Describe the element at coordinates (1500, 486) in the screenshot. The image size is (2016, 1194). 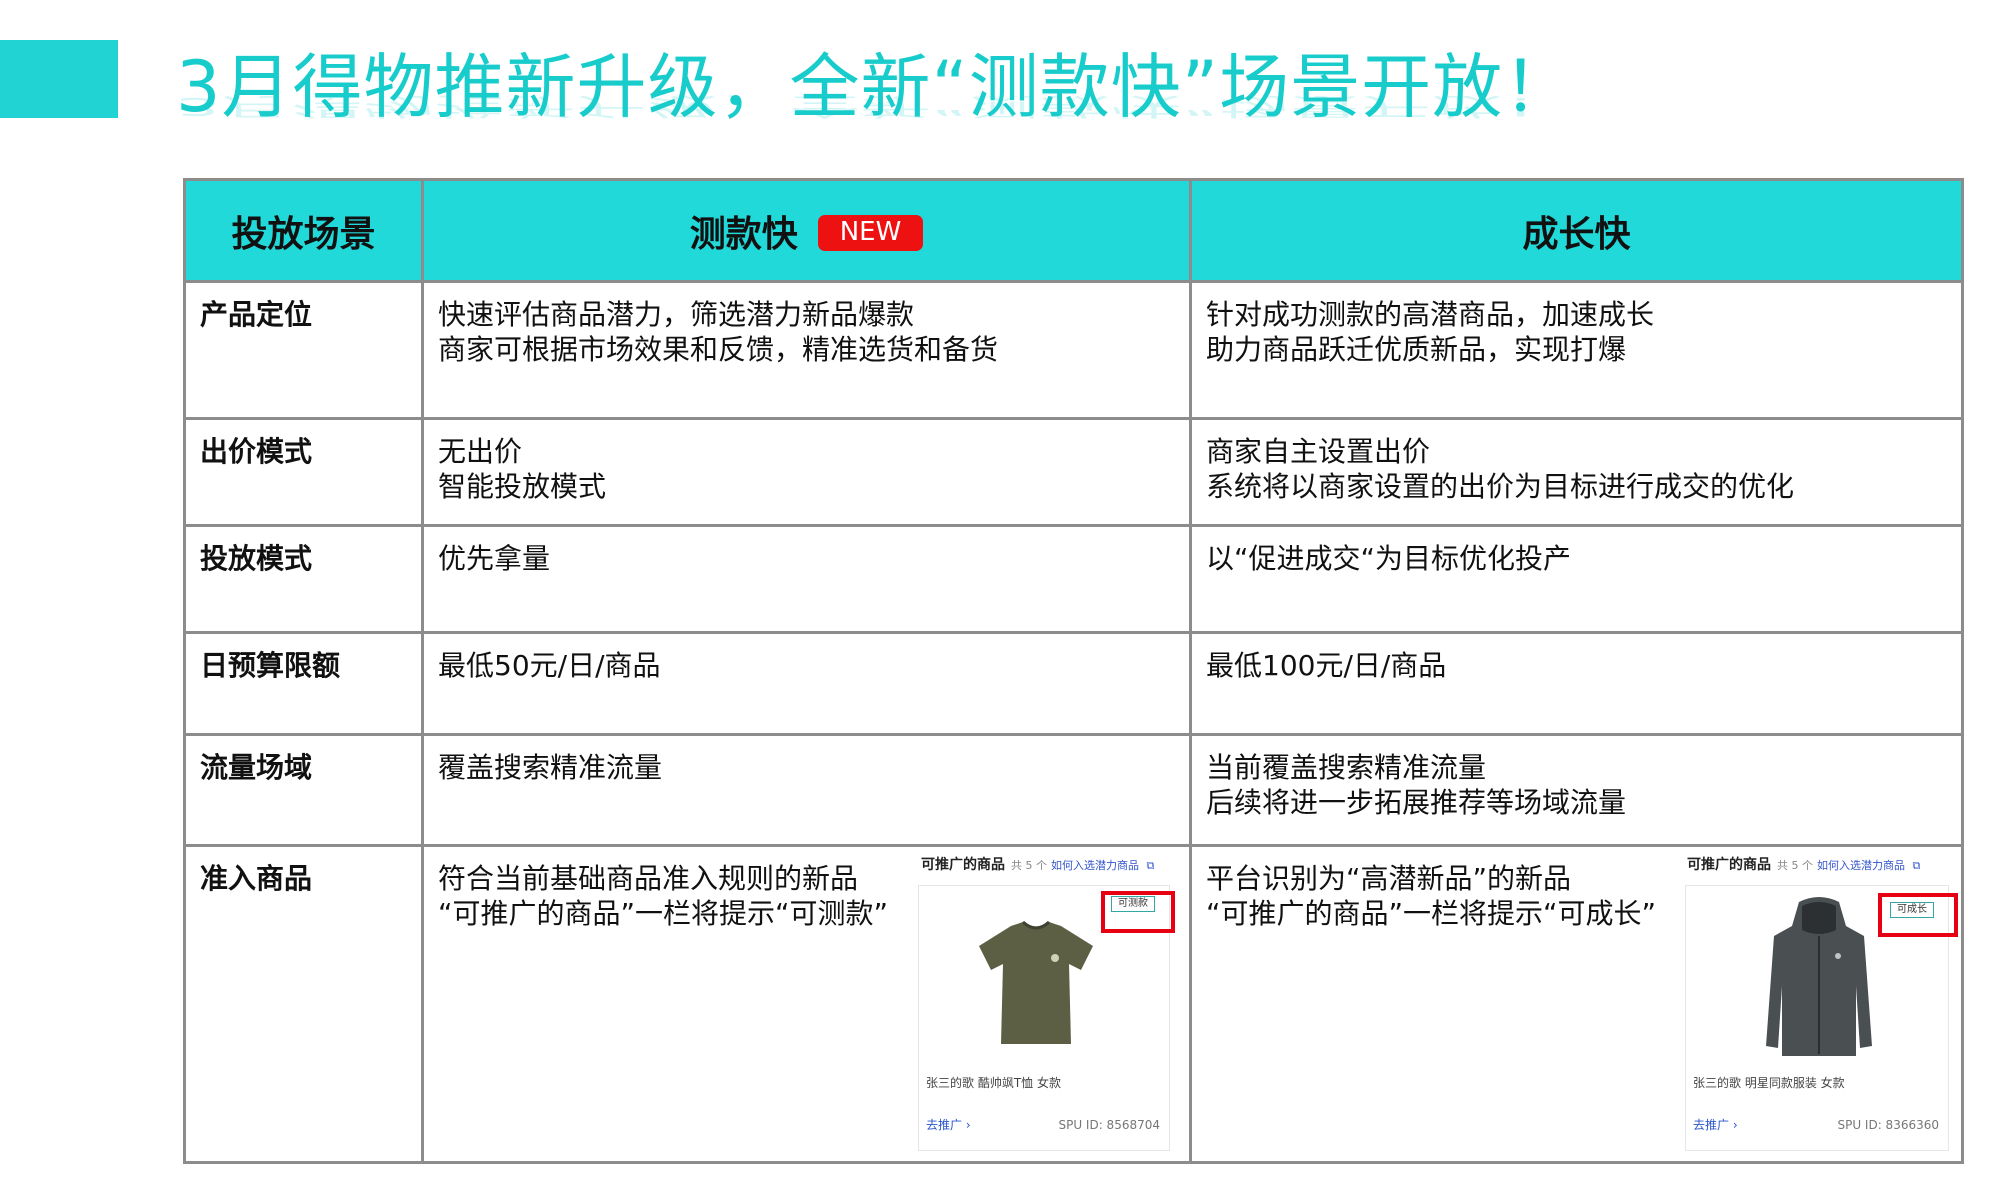
I see `cell-line: 系统将以商家设置的出价为目标进行成交的优化` at that location.